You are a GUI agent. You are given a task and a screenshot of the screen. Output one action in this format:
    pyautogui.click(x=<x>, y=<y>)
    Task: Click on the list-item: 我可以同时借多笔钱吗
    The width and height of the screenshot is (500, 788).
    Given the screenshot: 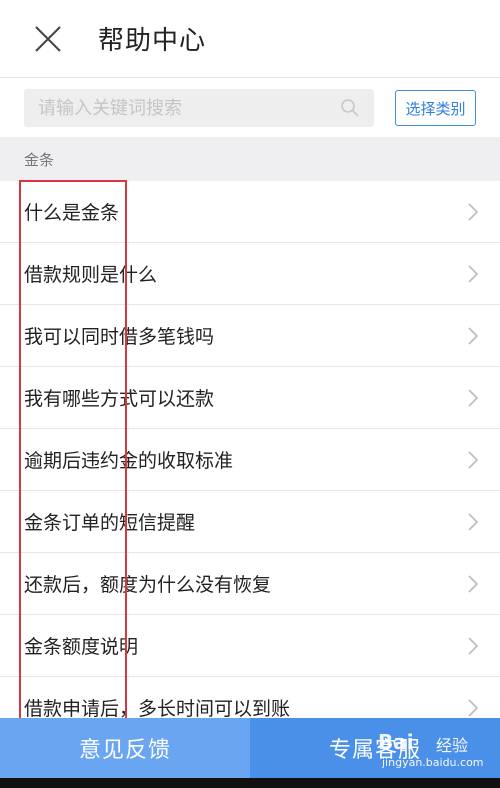 What is the action you would take?
    pyautogui.click(x=250, y=336)
    